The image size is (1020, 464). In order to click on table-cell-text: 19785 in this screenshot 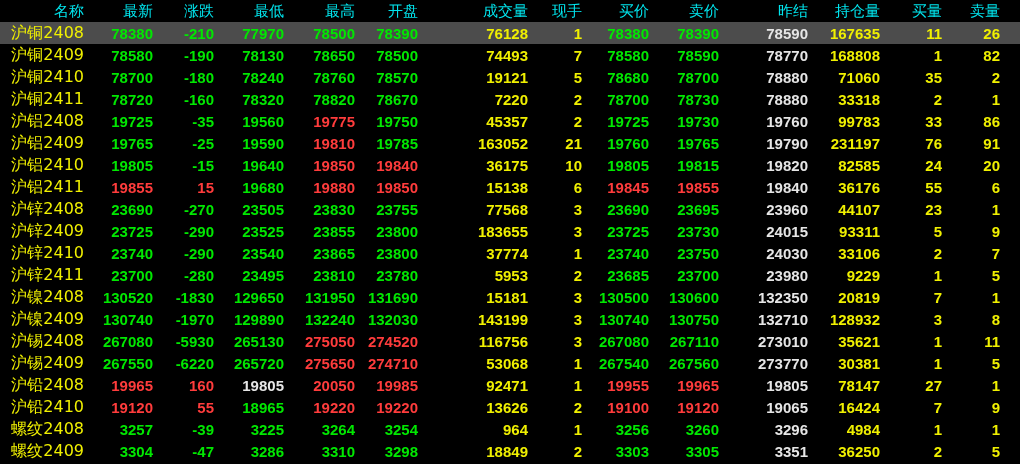, I will do `click(396, 143)`.